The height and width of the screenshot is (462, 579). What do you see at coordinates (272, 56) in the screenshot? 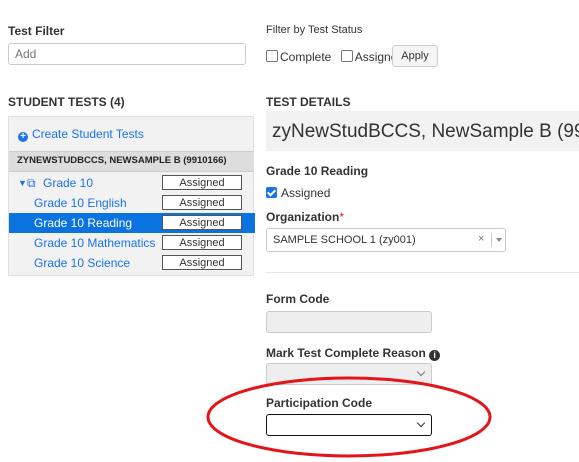
I see `complete-checkbox` at bounding box center [272, 56].